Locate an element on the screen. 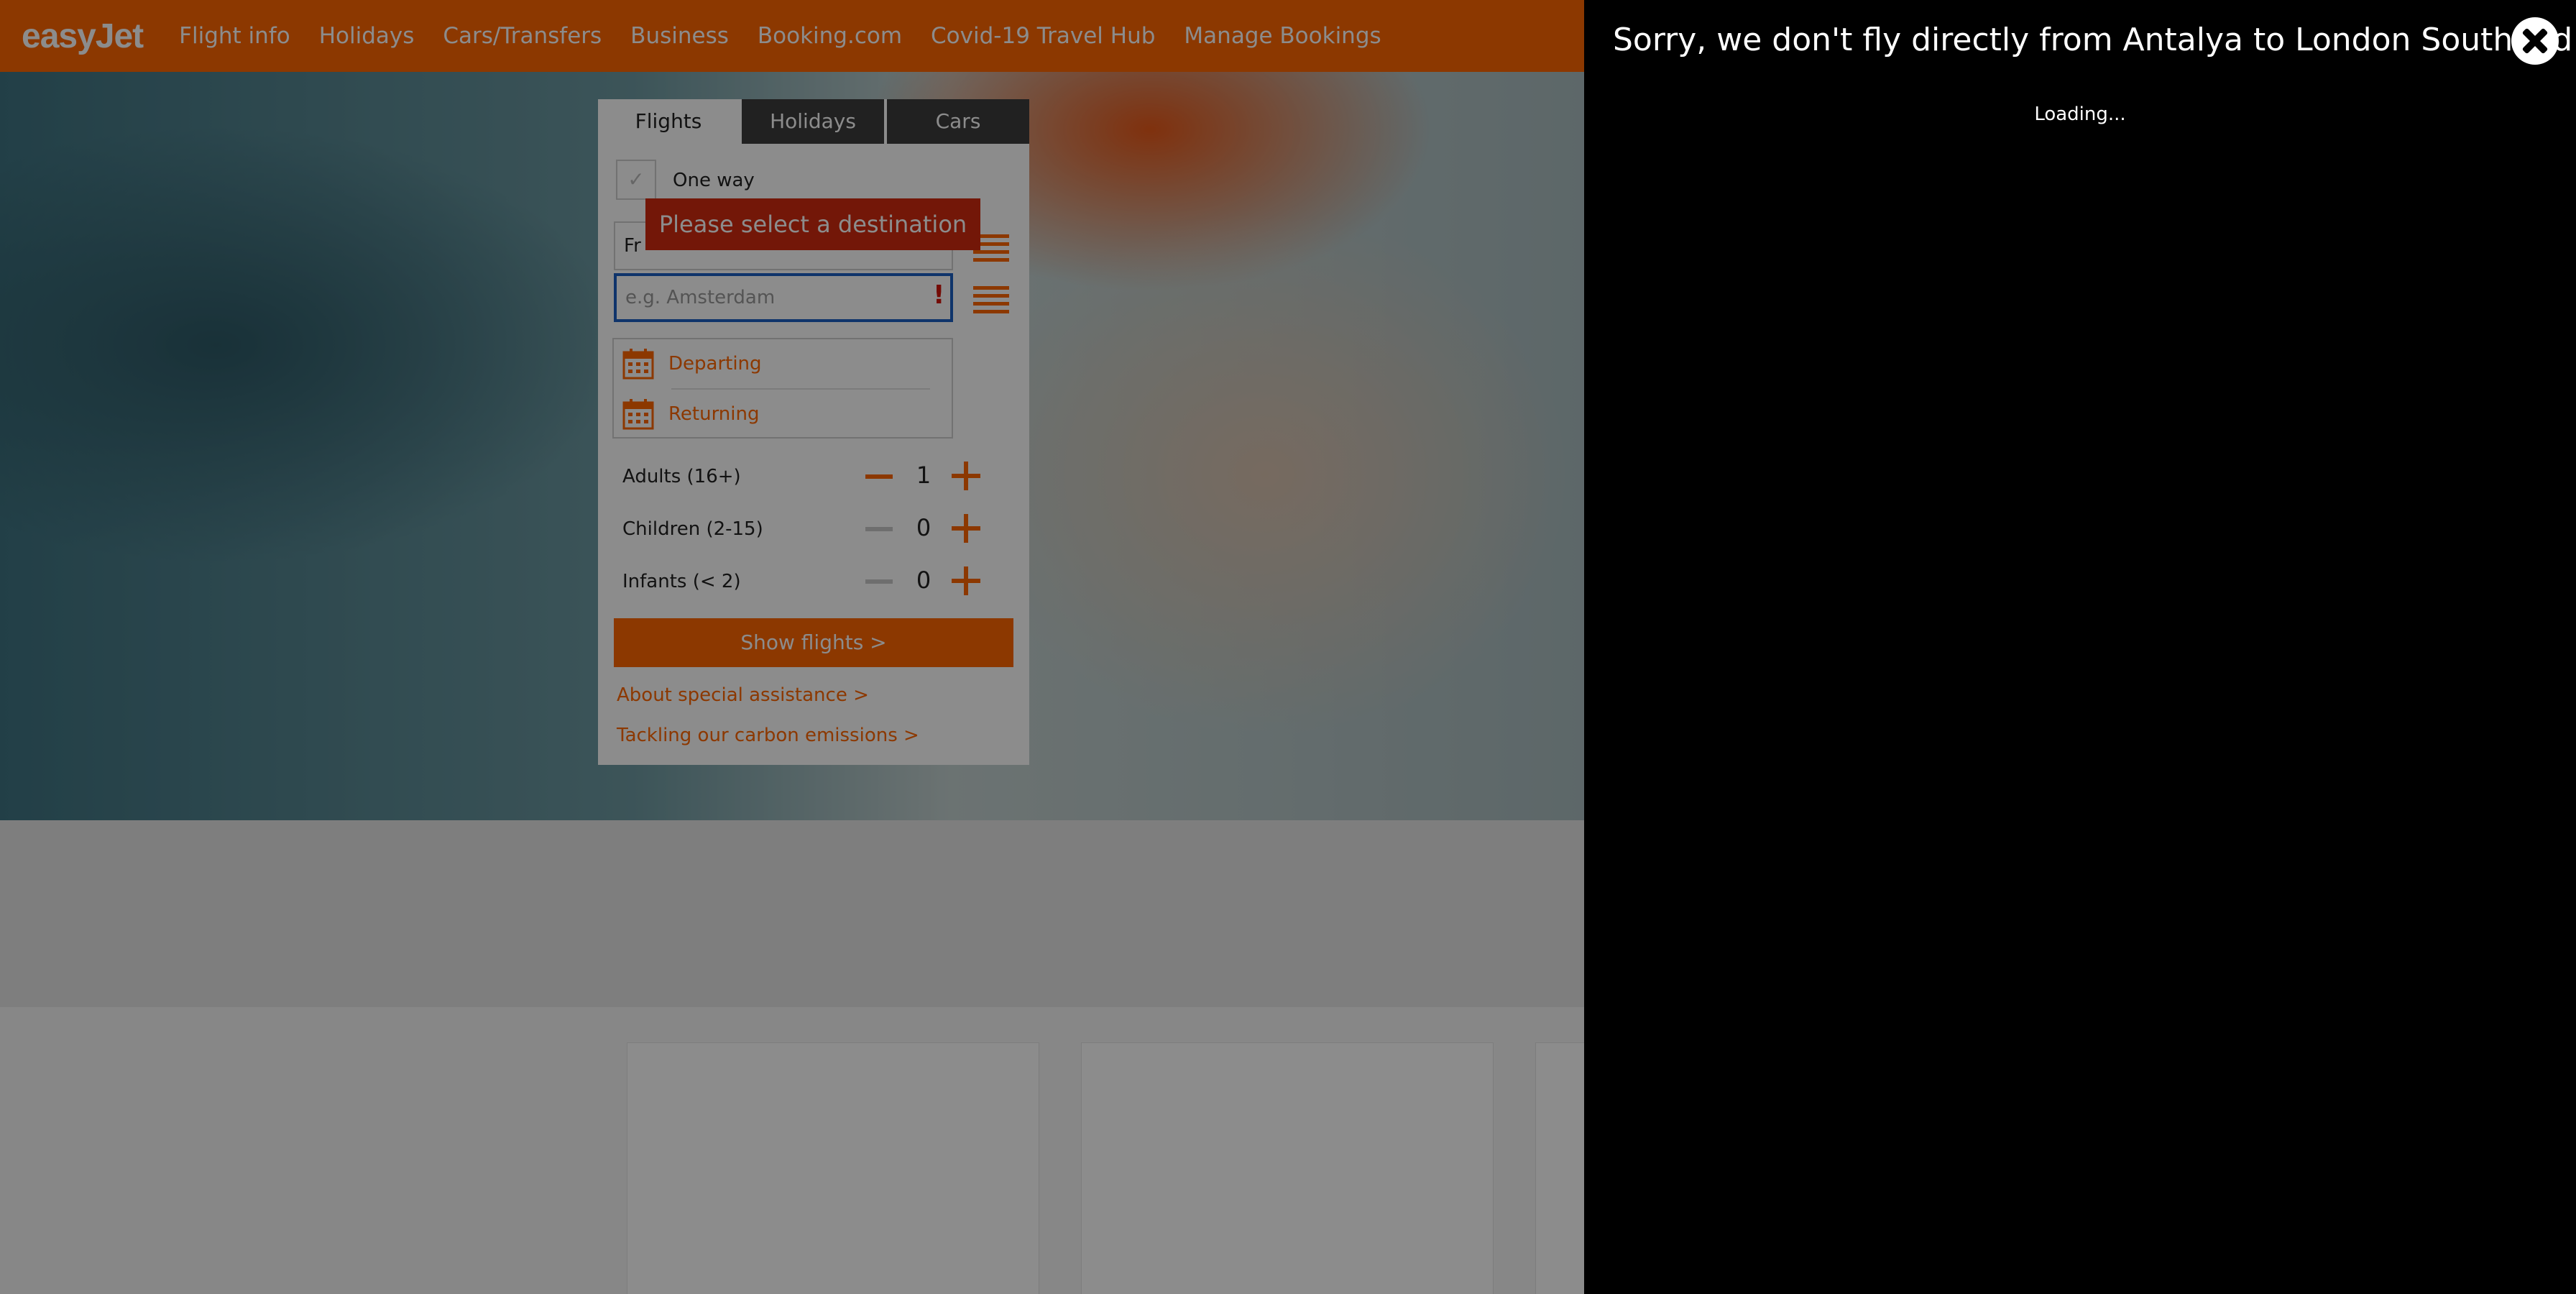  close-icon is located at coordinates (2535, 41).